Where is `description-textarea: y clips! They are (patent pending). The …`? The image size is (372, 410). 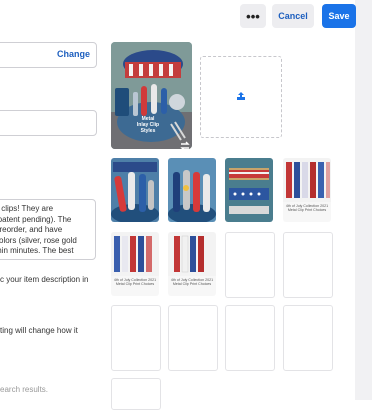
description-textarea: y clips! They are (patent pending). The … is located at coordinates (48, 229).